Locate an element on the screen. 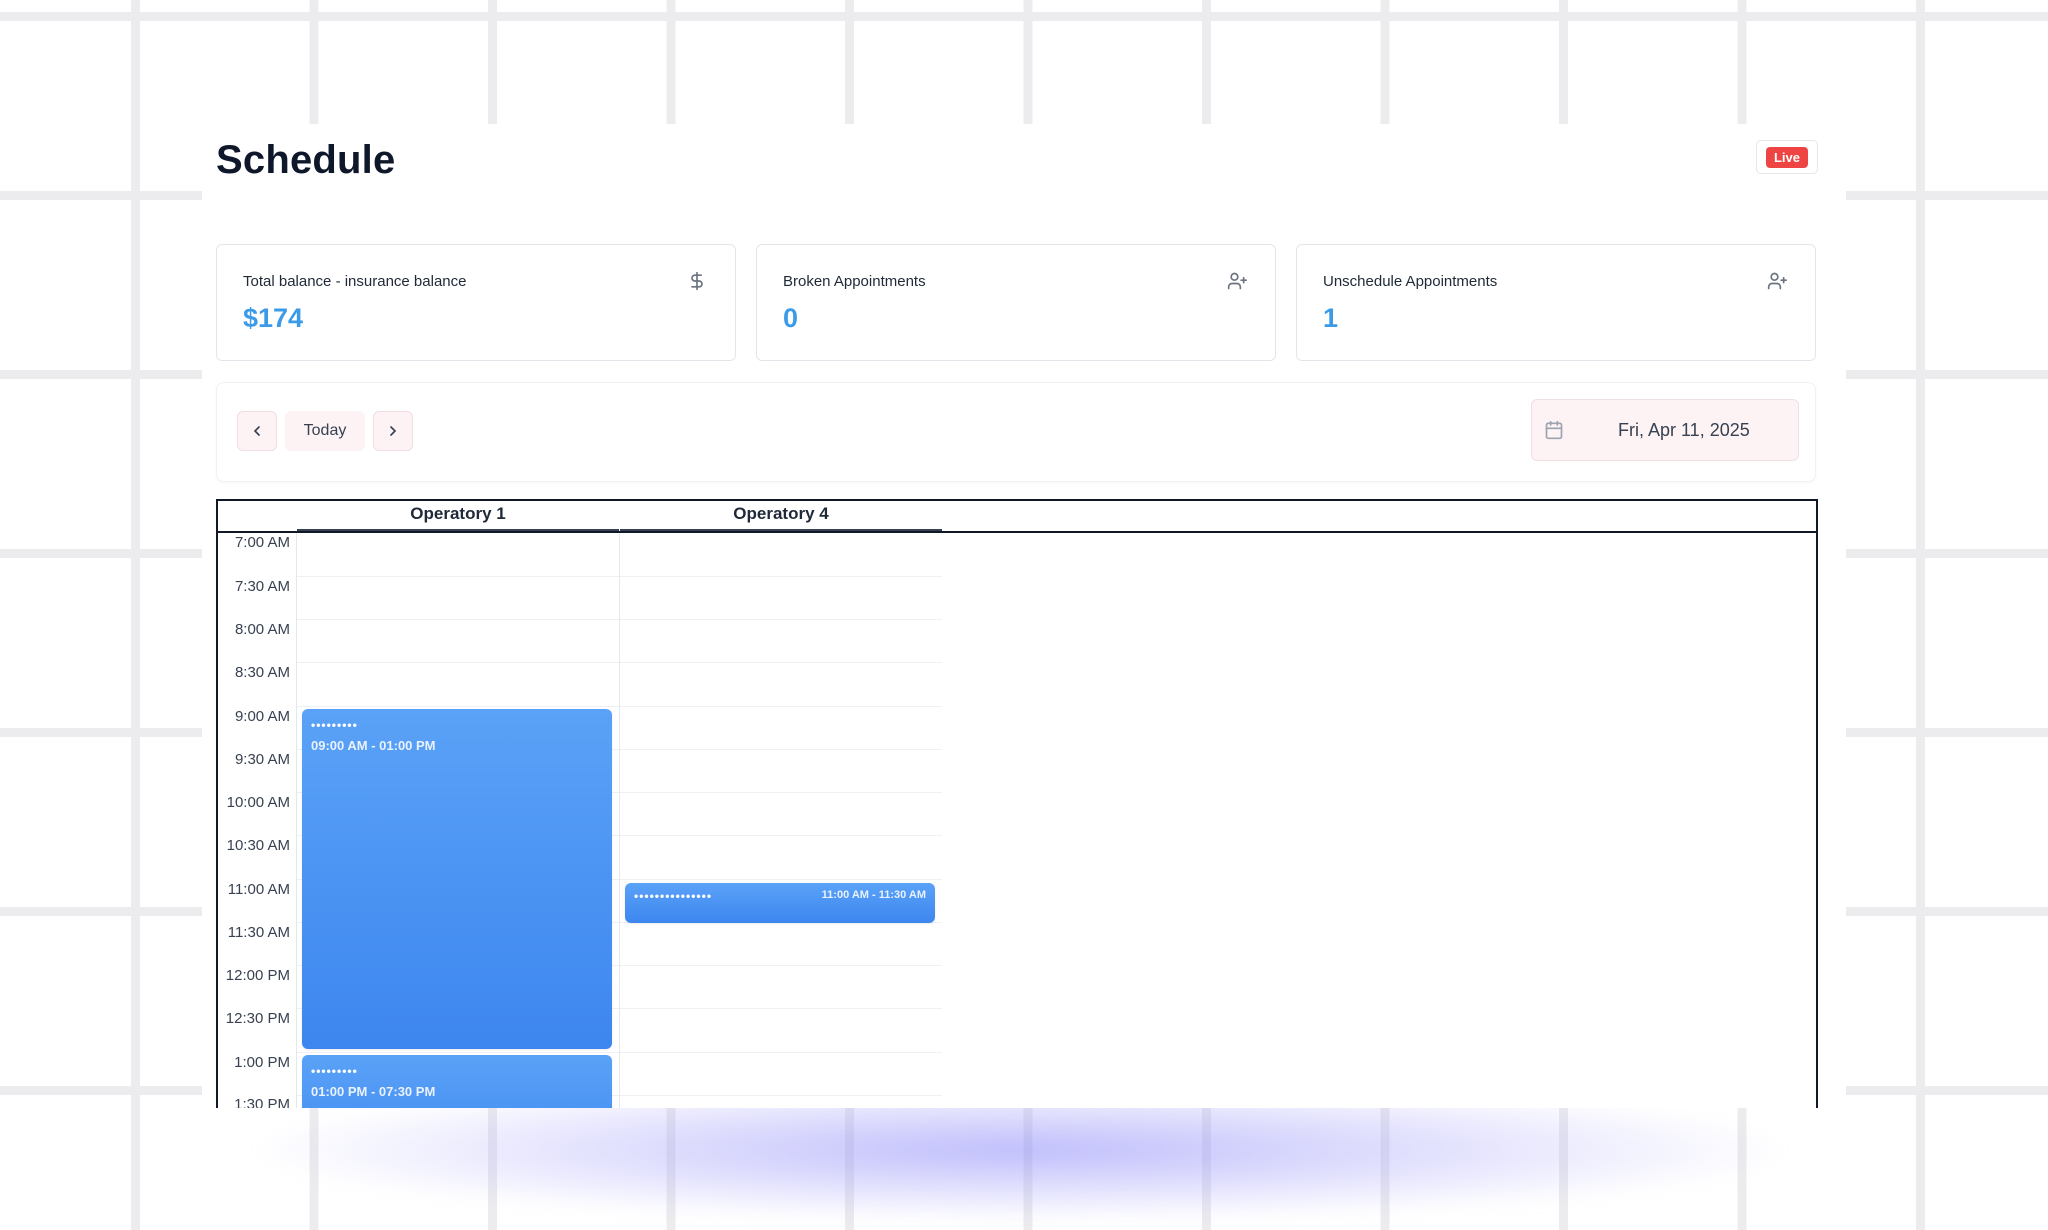 This screenshot has width=2048, height=1230. column-header-operatory-4: Operatory 4 is located at coordinates (781, 516).